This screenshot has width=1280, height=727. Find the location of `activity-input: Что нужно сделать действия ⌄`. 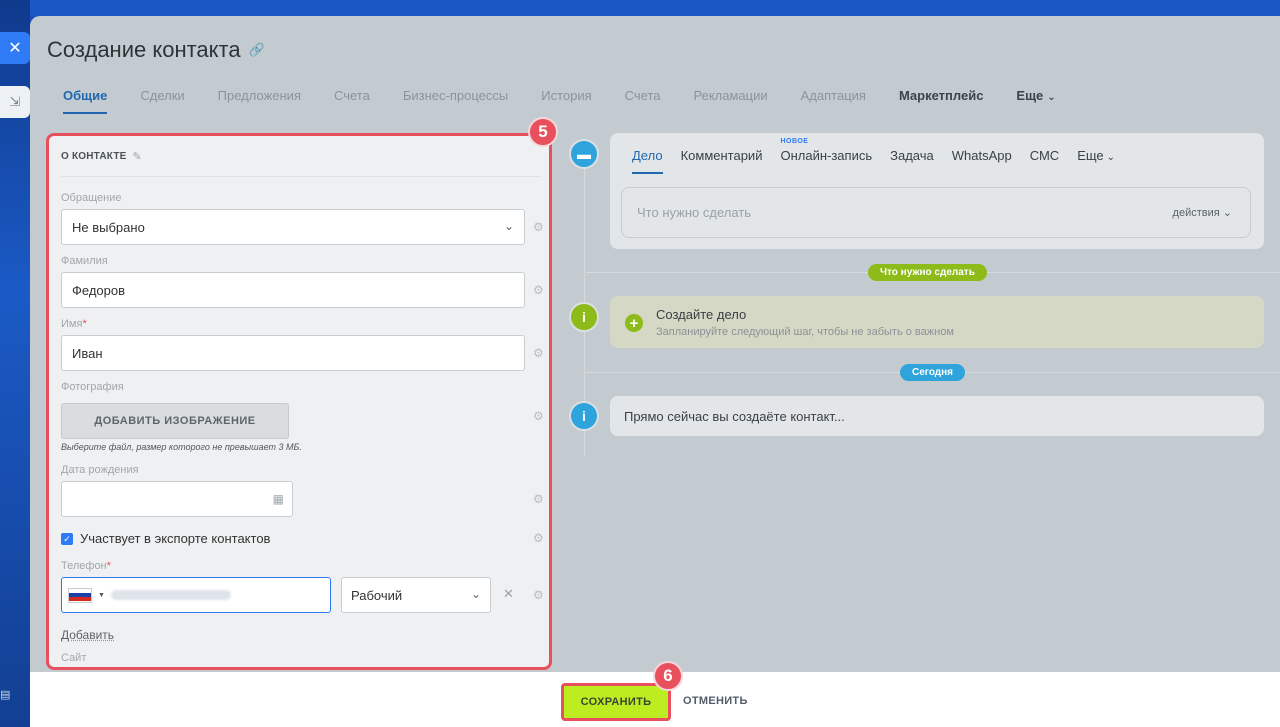

activity-input: Что нужно сделать действия ⌄ is located at coordinates (936, 212).